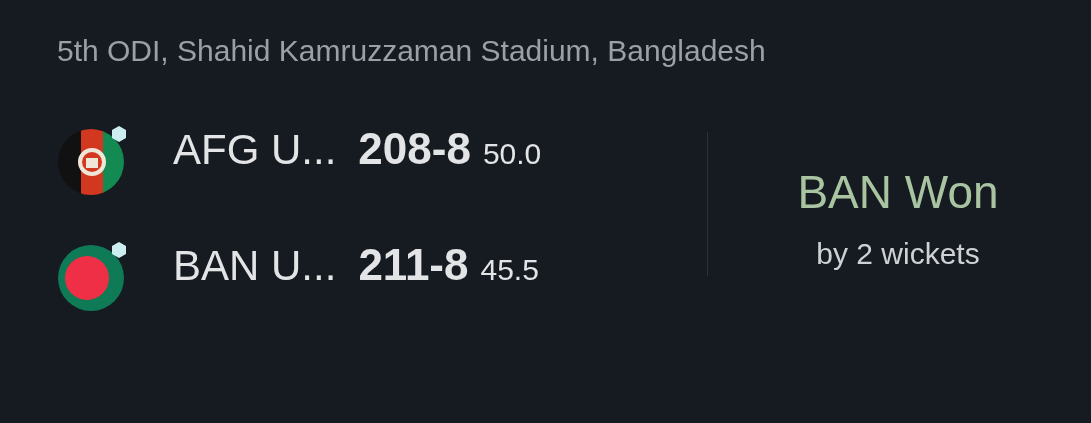  Describe the element at coordinates (93, 160) in the screenshot. I see `striped-flag-icon` at that location.